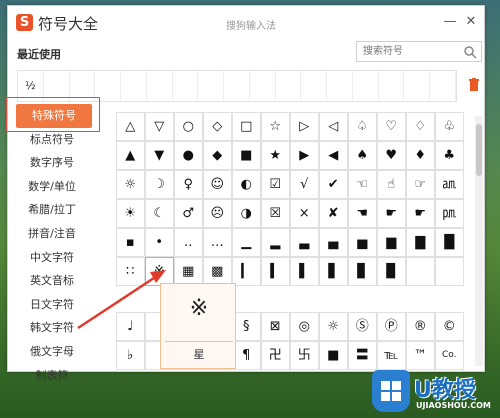  What do you see at coordinates (217, 213) in the screenshot?
I see `symbol-cell: ☹` at bounding box center [217, 213].